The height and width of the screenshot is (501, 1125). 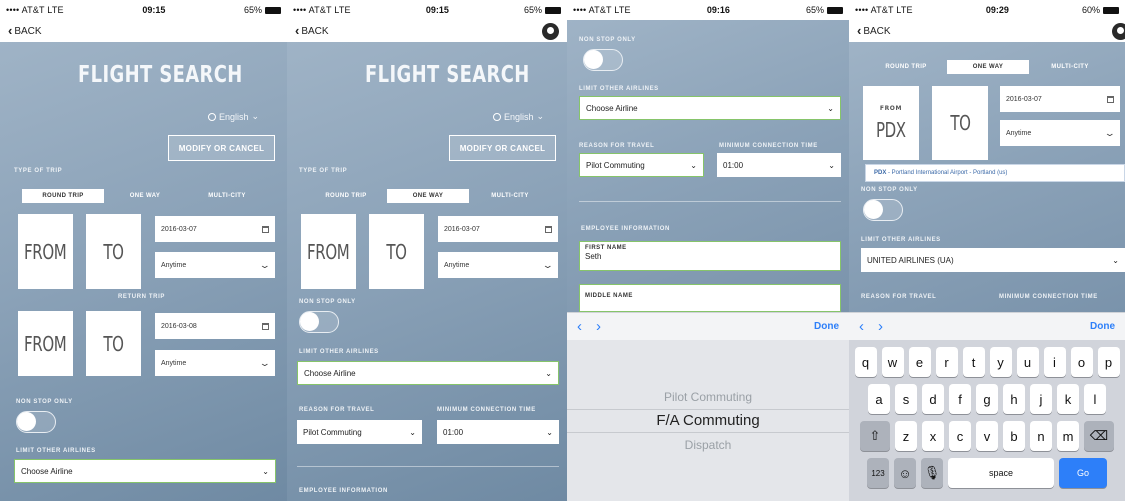 I want to click on depart-date-value: 2016-03-07, so click(x=462, y=229).